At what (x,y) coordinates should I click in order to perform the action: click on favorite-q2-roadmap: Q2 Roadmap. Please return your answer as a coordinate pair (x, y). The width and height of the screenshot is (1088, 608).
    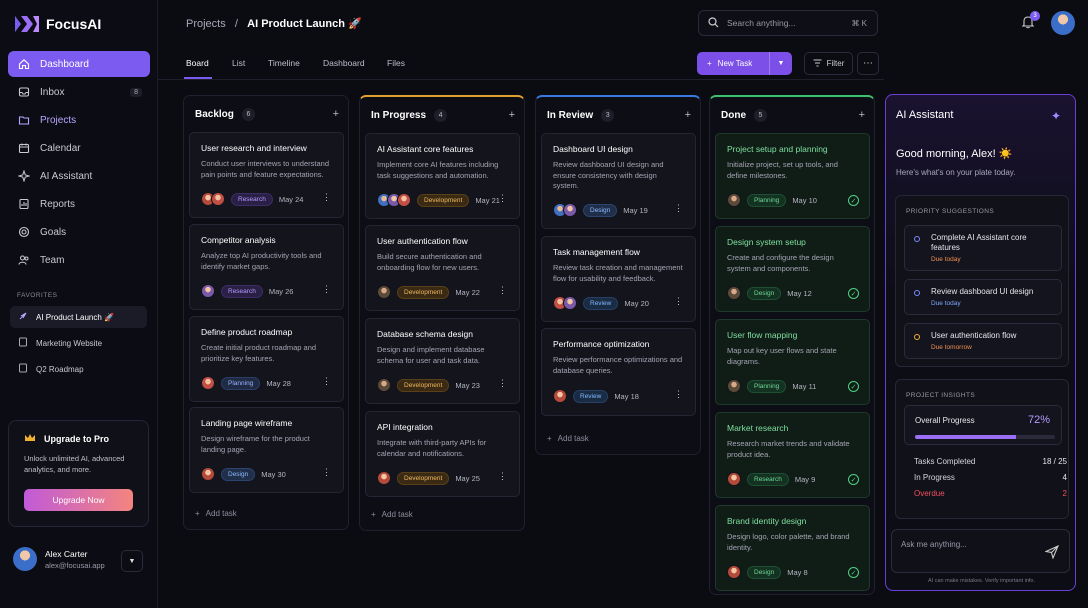
    Looking at the image, I should click on (78, 369).